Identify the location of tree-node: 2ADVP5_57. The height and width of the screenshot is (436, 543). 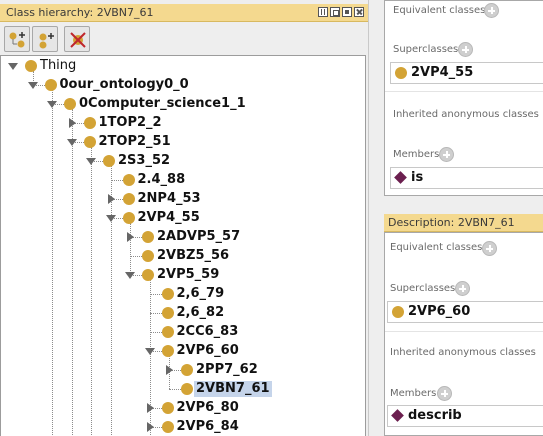
(183, 237).